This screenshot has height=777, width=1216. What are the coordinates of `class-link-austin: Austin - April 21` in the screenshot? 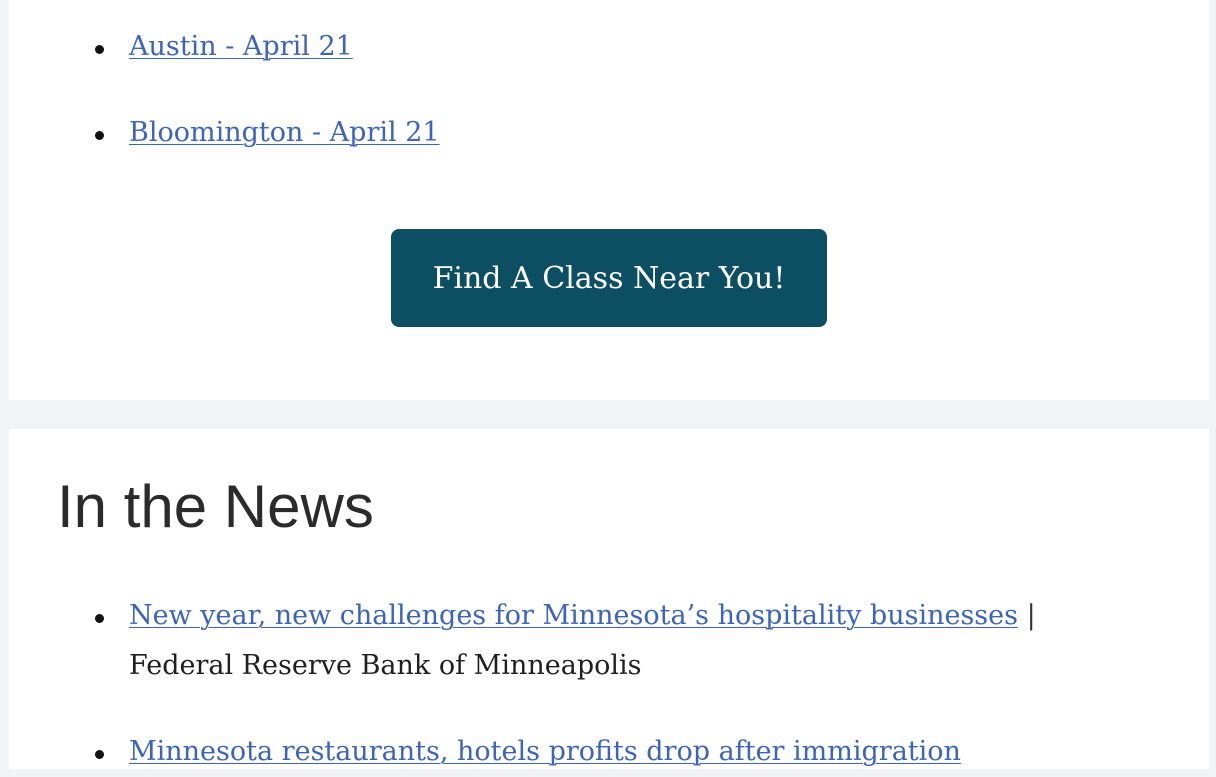 It's located at (241, 47).